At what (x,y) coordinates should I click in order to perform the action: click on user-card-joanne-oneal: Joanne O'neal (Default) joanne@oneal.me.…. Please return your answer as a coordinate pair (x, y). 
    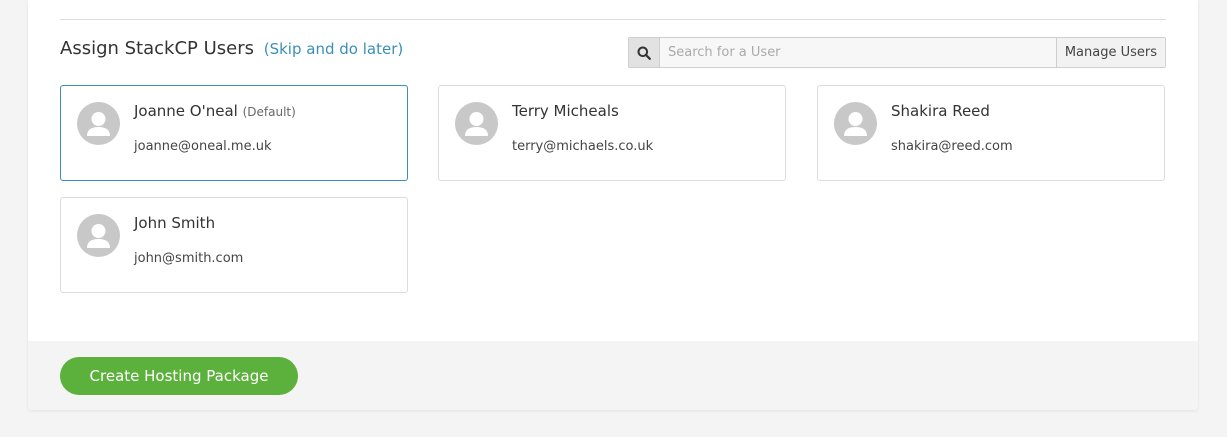
    Looking at the image, I should click on (234, 133).